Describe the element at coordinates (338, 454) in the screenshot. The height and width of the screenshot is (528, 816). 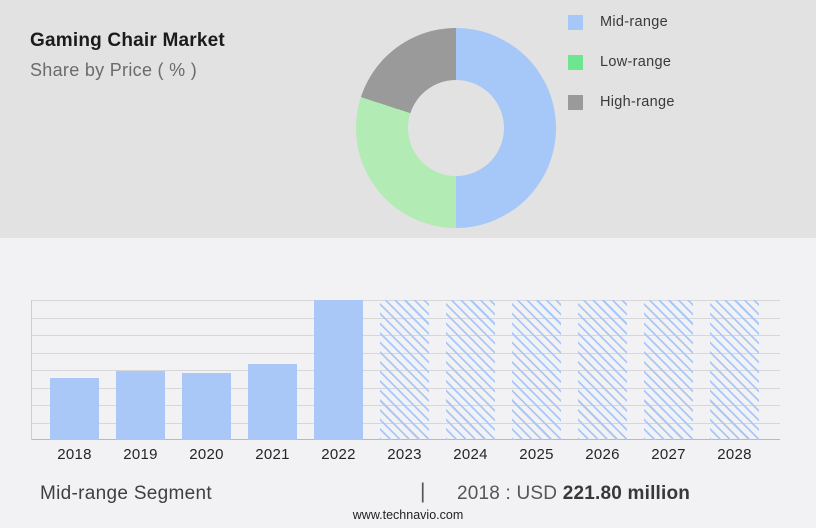
I see `x-axis-label: 2022` at that location.